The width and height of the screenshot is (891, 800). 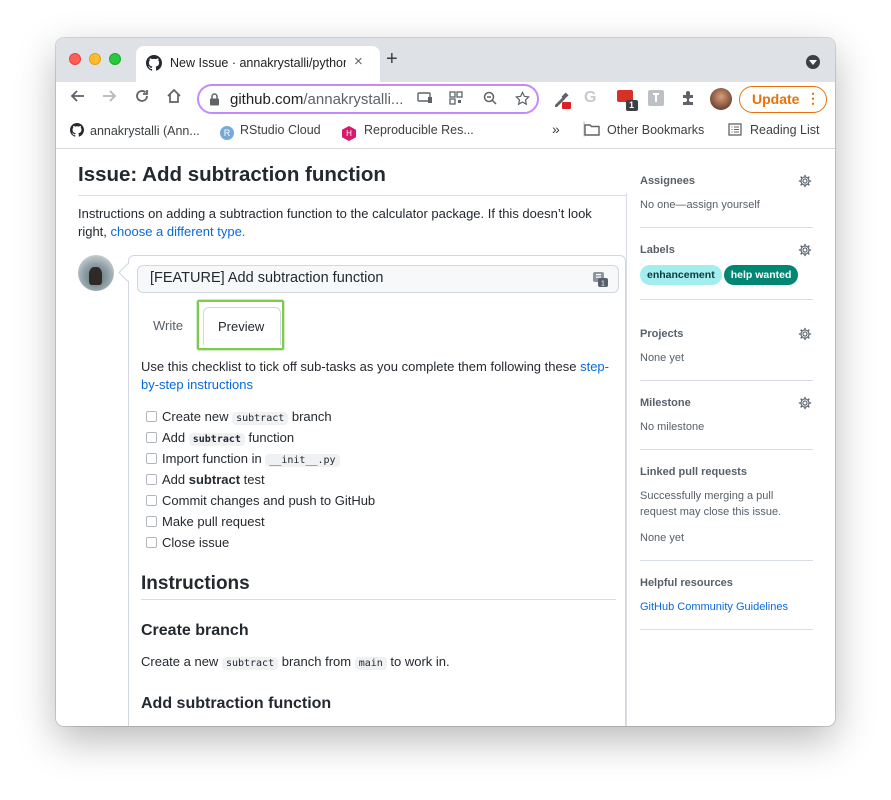 What do you see at coordinates (592, 130) in the screenshot?
I see `folder-icon` at bounding box center [592, 130].